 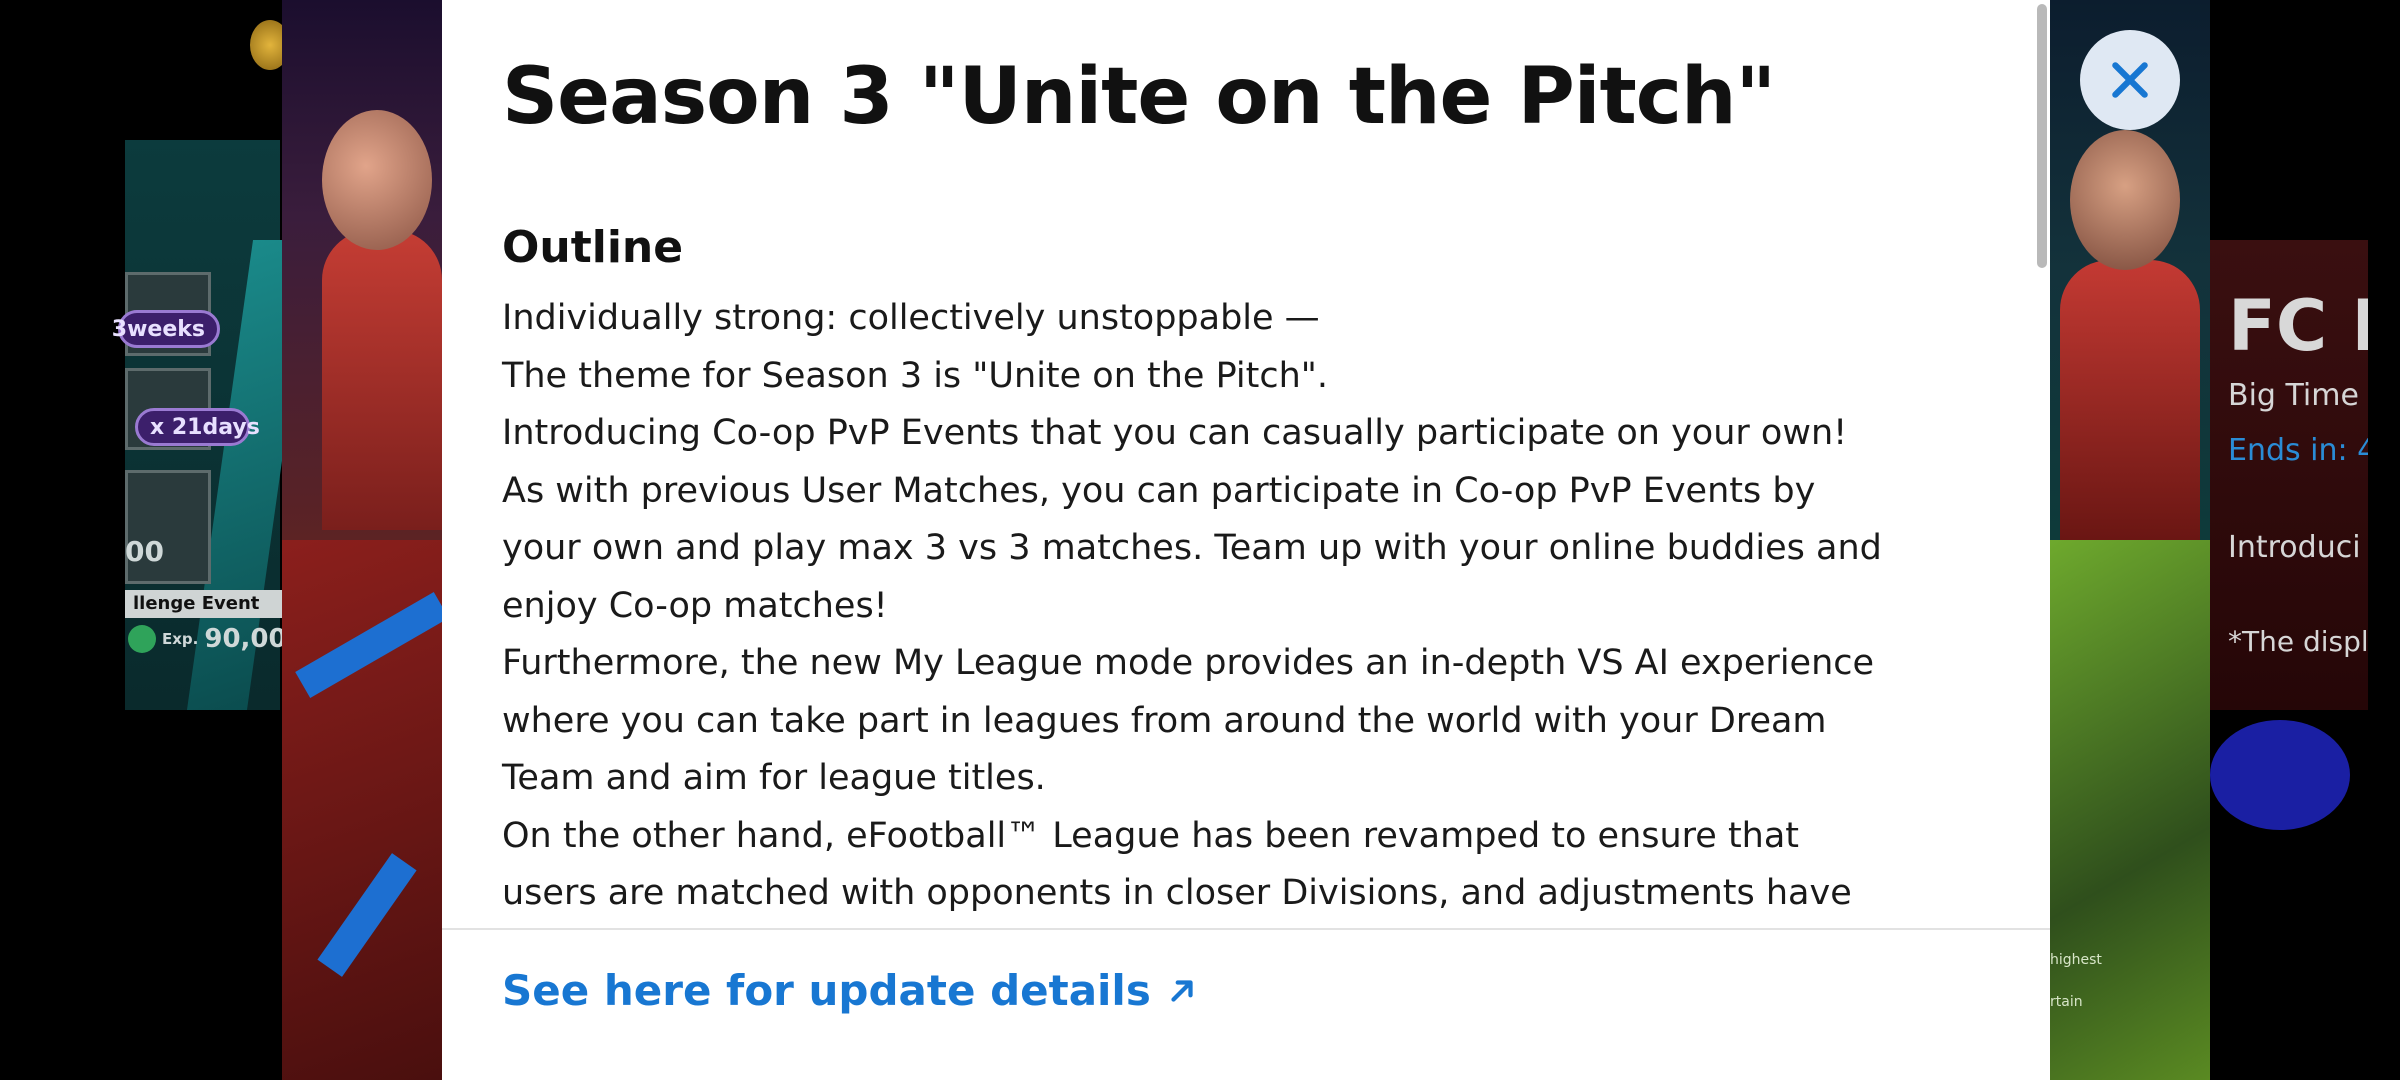 I want to click on duration-badge-days: x 21days, so click(x=197, y=427).